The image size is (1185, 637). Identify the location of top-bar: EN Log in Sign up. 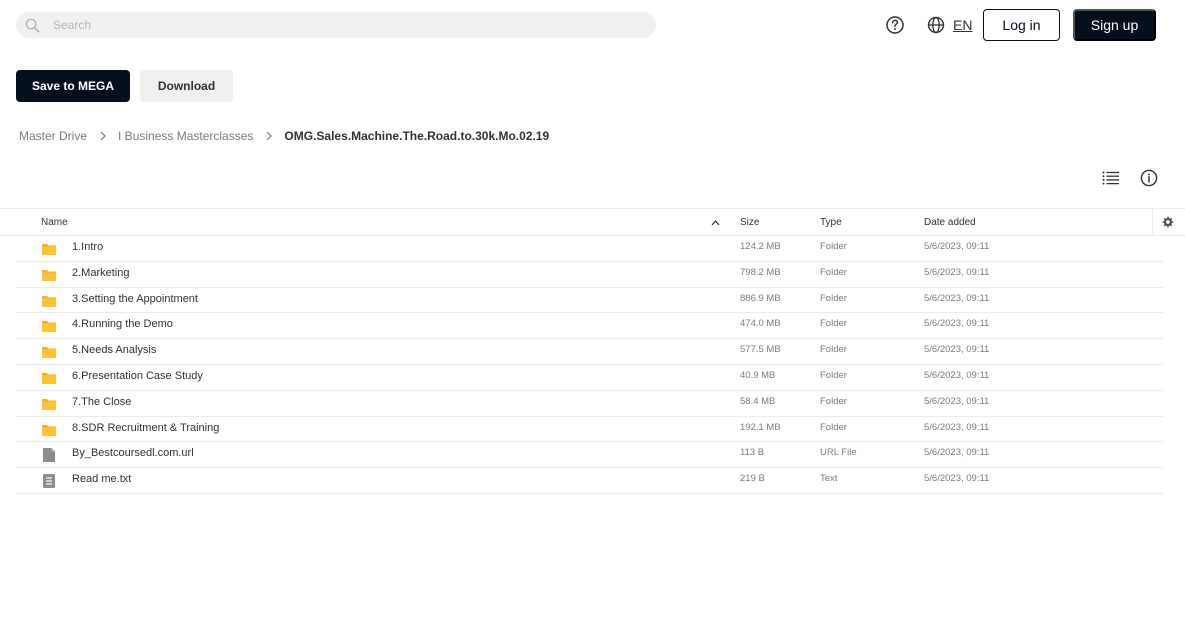
(592, 25).